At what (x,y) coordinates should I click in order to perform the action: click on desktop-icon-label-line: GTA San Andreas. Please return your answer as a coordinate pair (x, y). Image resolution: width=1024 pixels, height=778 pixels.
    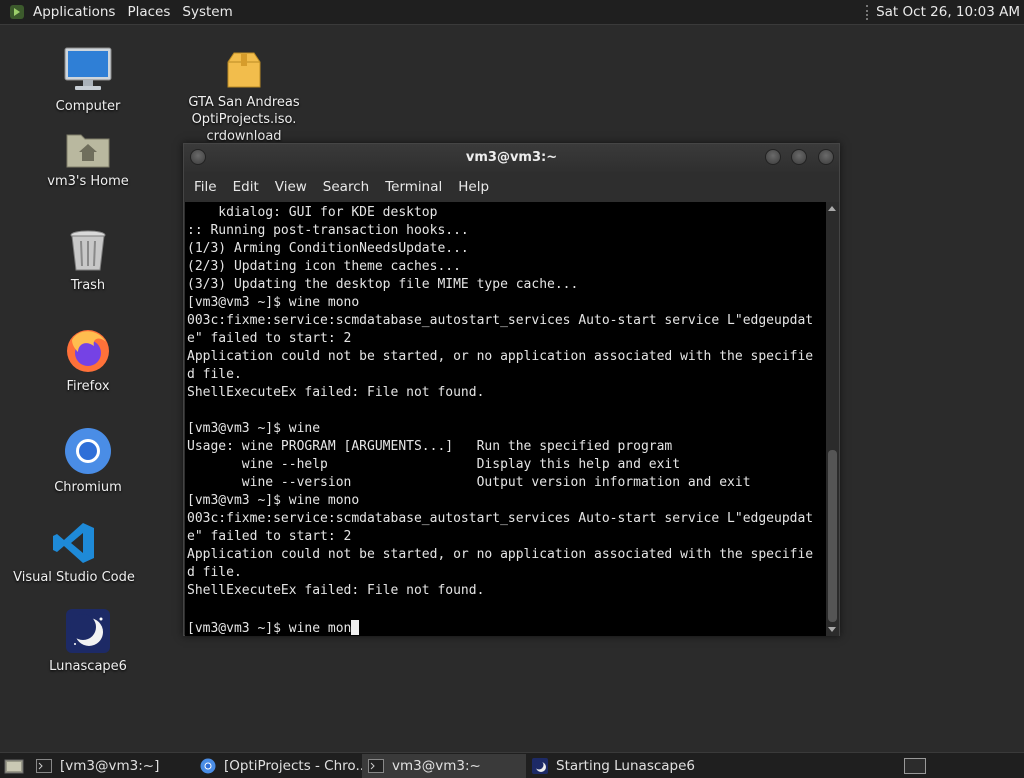
    Looking at the image, I should click on (244, 102).